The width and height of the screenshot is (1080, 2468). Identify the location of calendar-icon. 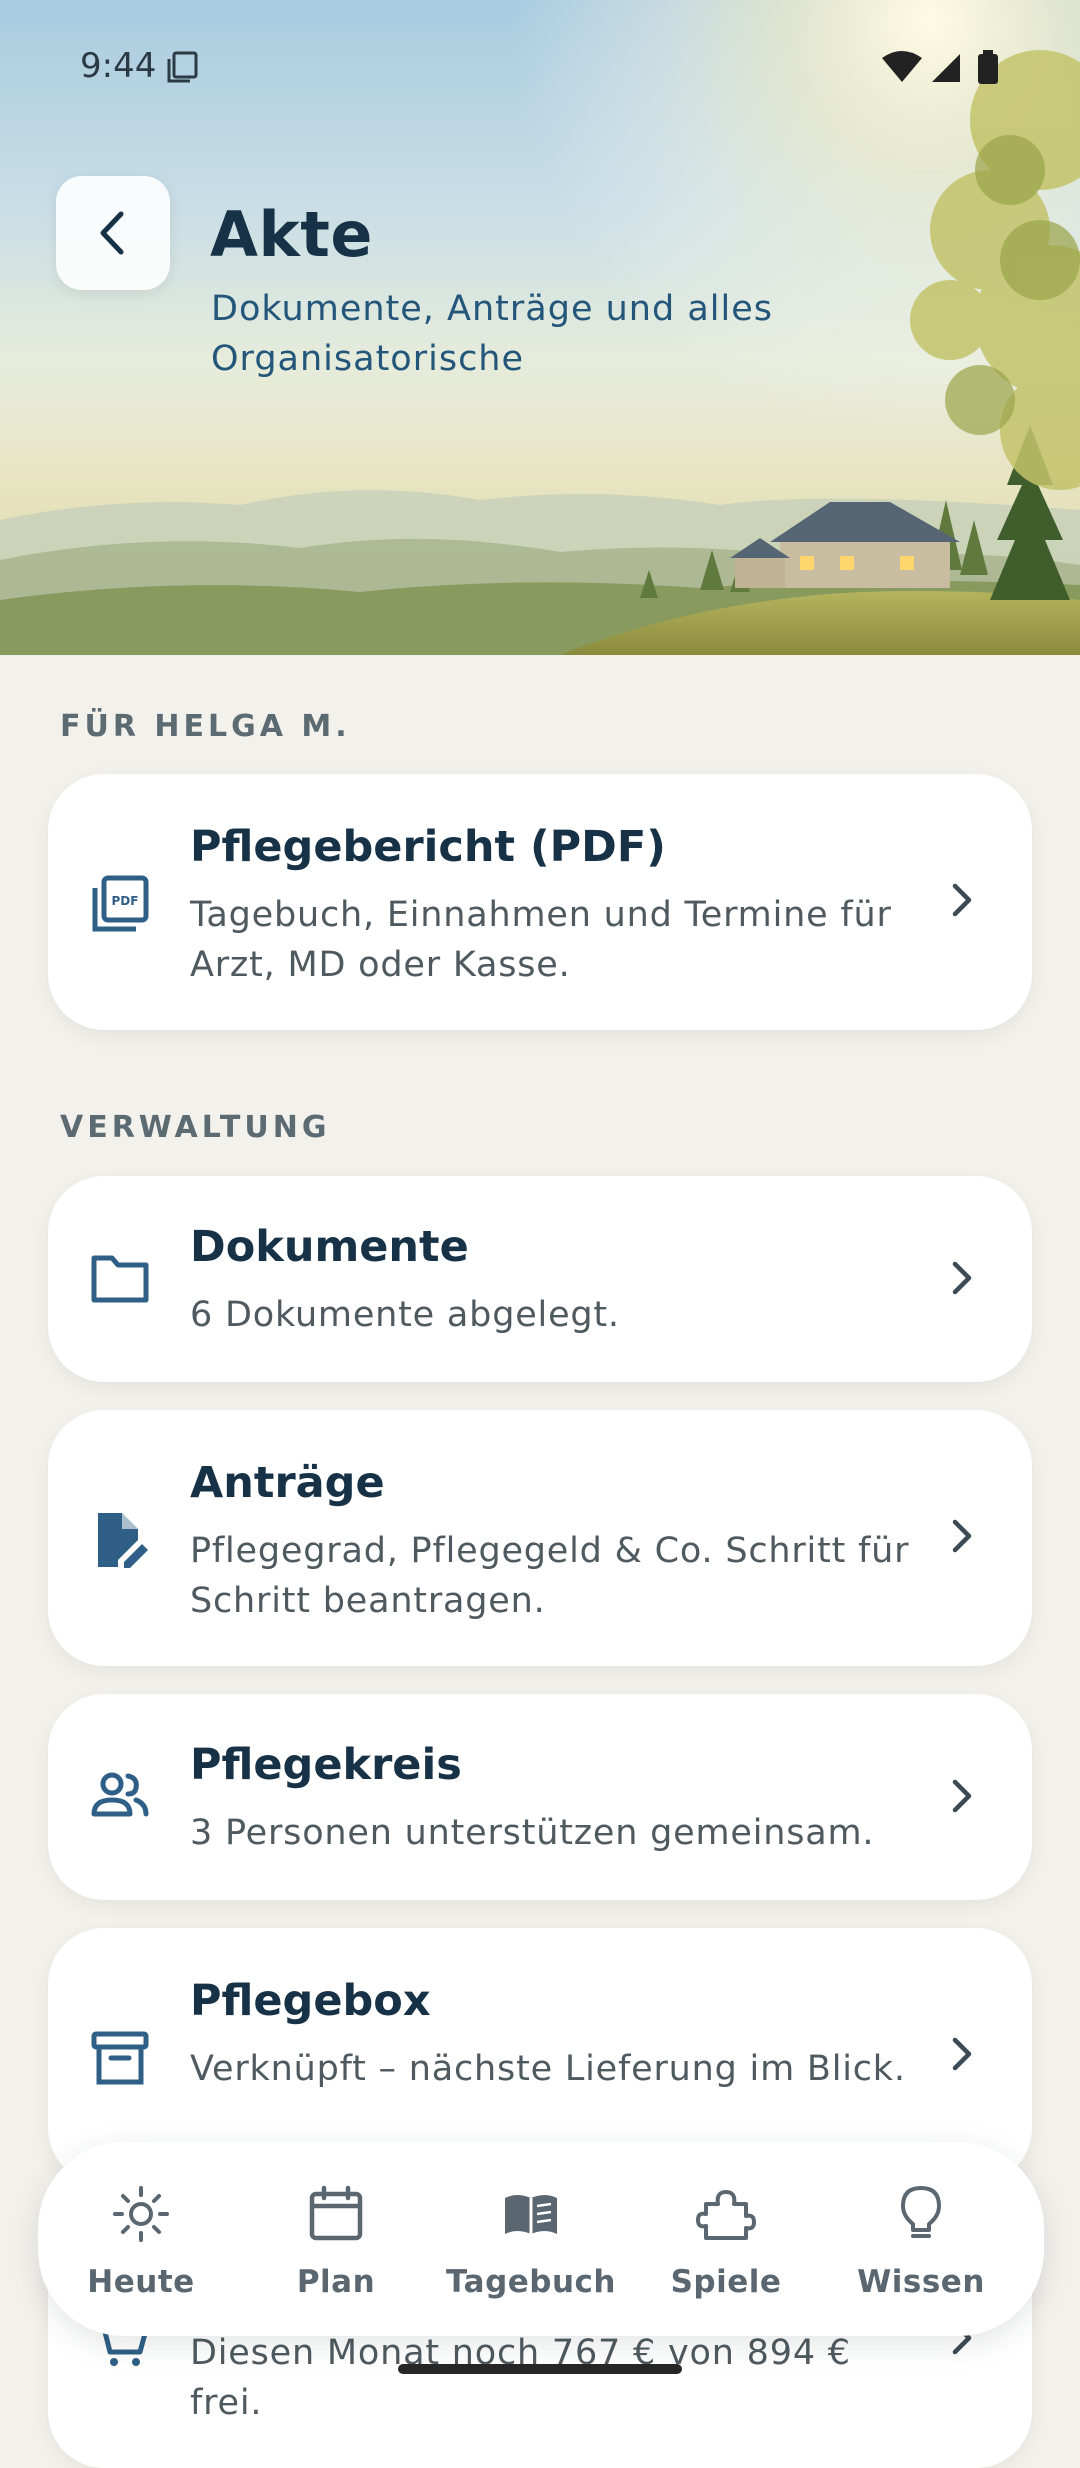
(336, 2213).